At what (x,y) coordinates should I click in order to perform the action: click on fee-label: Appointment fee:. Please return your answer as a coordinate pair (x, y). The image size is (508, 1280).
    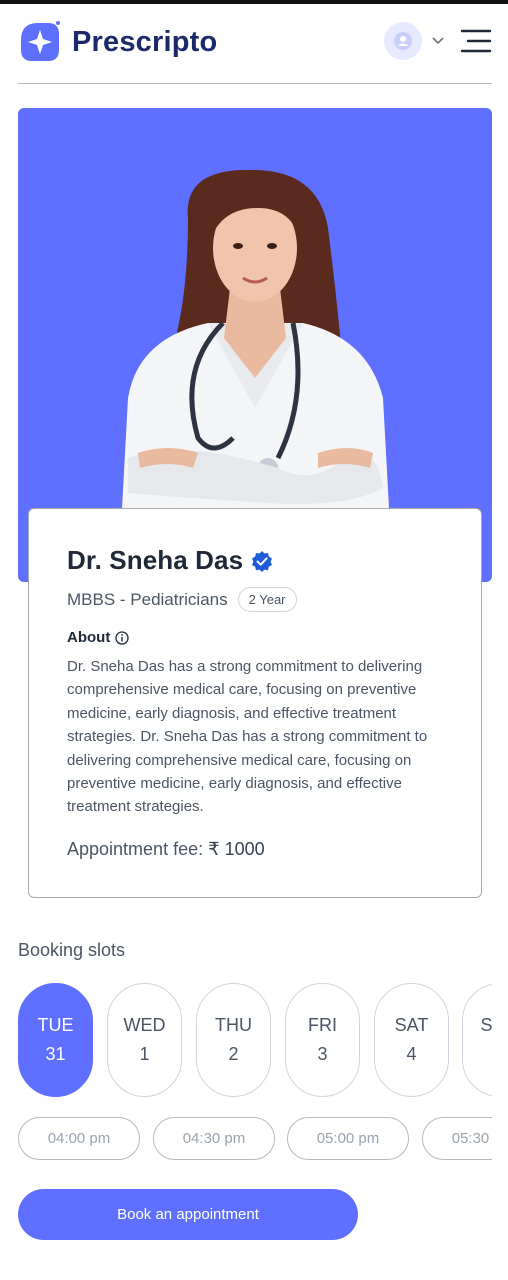
    Looking at the image, I should click on (135, 849).